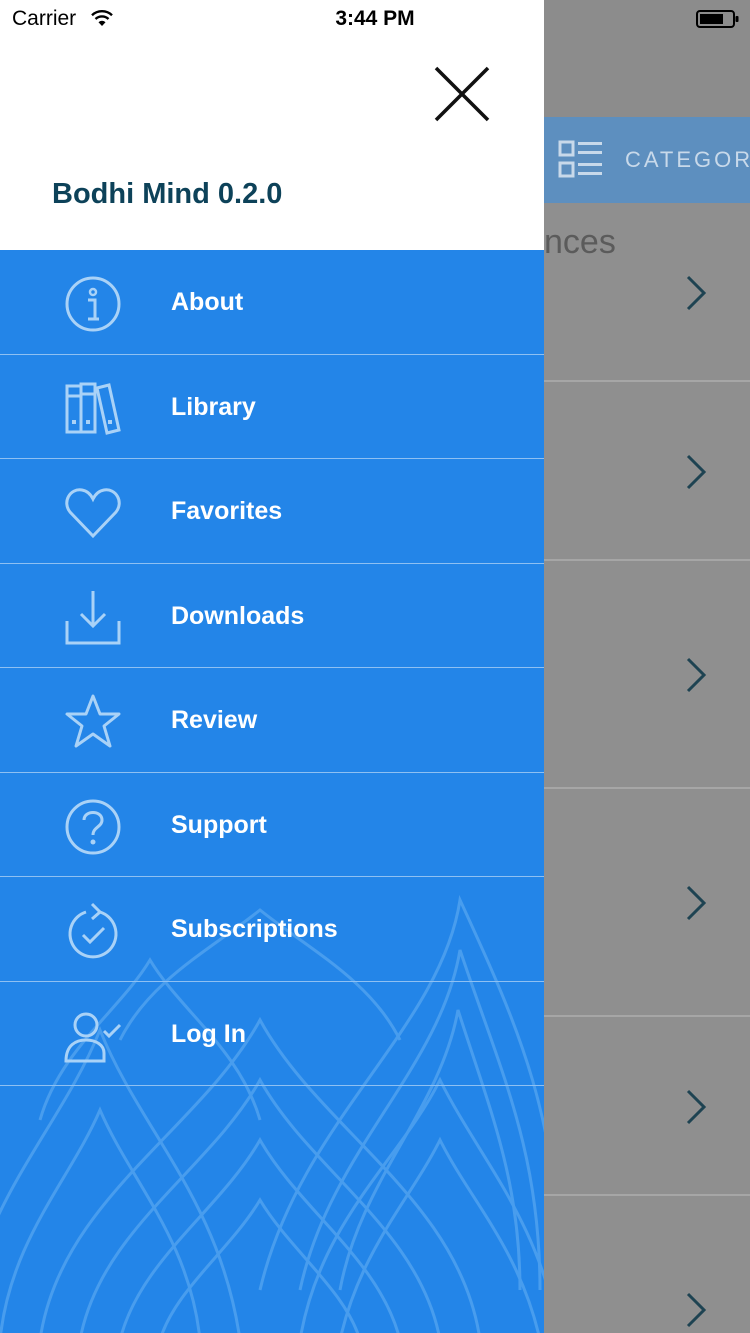  I want to click on menu-item-label: Library, so click(213, 406).